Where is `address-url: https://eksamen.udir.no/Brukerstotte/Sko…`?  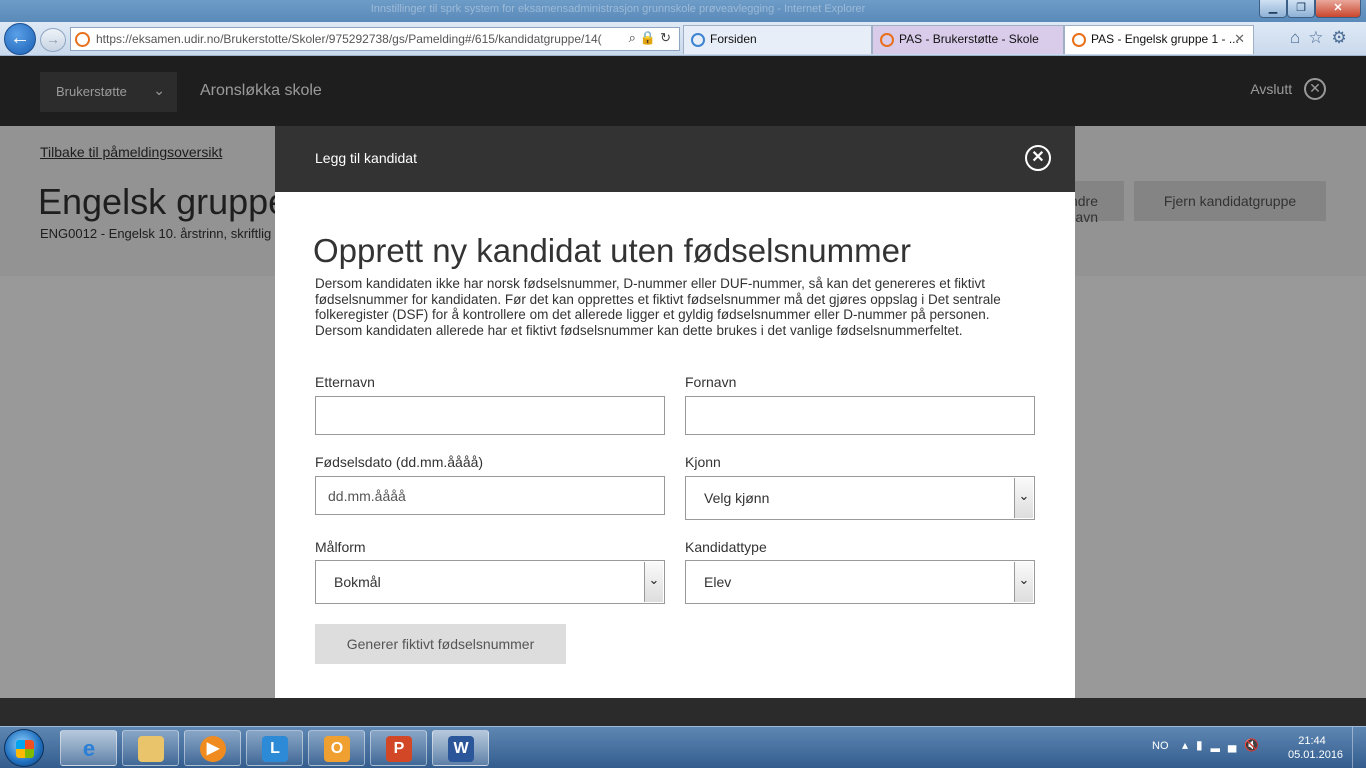 address-url: https://eksamen.udir.no/Brukerstotte/Sko… is located at coordinates (351, 39).